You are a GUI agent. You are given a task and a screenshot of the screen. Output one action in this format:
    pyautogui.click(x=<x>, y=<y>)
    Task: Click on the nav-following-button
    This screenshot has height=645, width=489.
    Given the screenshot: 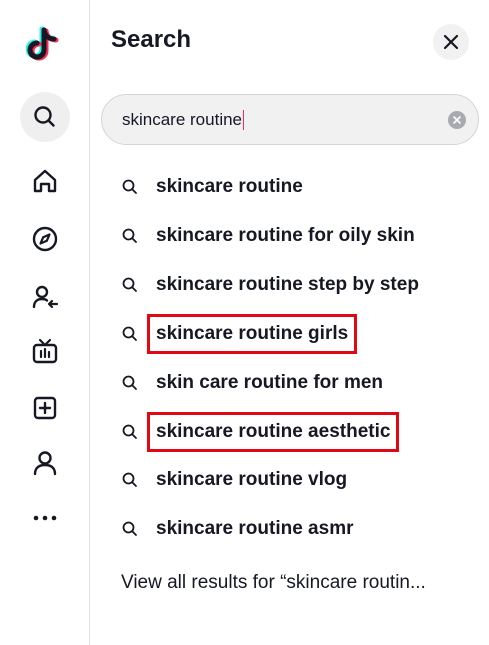 What is the action you would take?
    pyautogui.click(x=45, y=297)
    